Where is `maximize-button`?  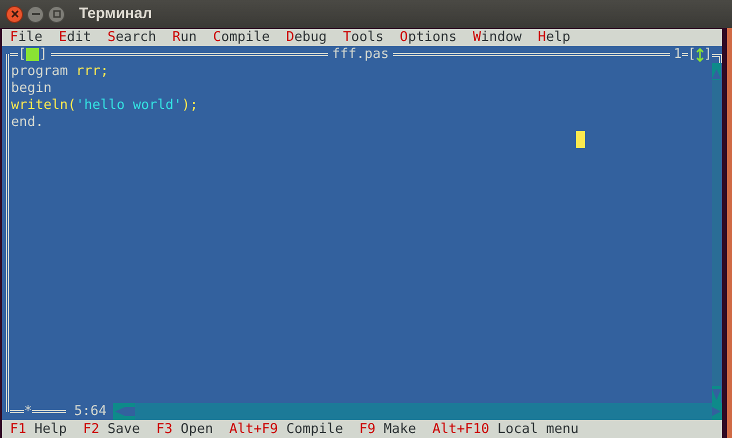
maximize-button is located at coordinates (56, 14).